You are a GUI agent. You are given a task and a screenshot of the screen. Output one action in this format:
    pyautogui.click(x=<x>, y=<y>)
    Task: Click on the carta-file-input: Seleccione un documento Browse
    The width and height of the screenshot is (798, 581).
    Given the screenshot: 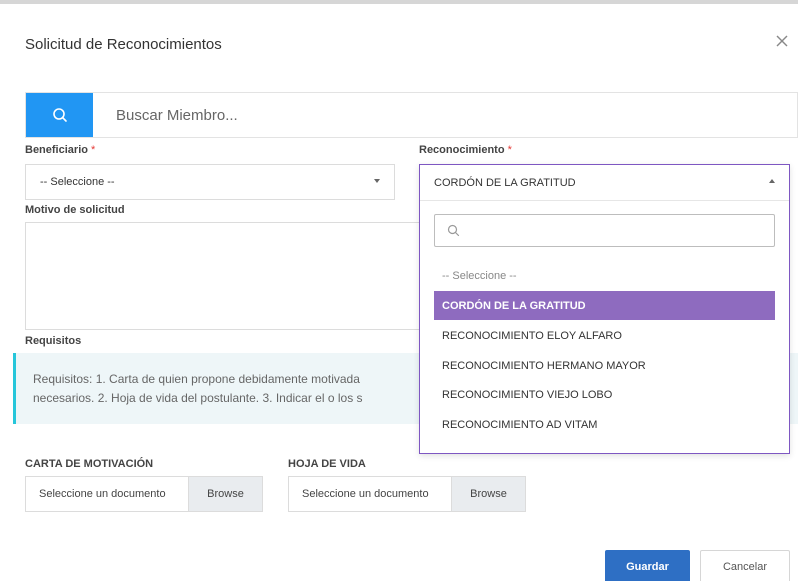 What is the action you would take?
    pyautogui.click(x=144, y=494)
    